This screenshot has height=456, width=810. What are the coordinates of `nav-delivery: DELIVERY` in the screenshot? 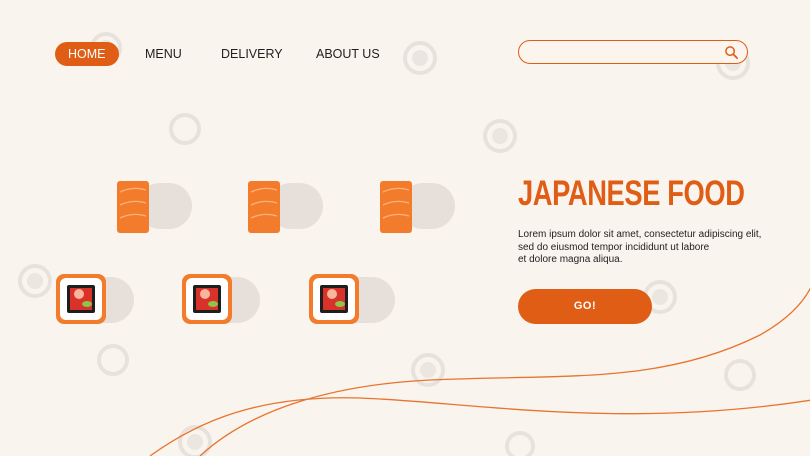 It's located at (252, 54).